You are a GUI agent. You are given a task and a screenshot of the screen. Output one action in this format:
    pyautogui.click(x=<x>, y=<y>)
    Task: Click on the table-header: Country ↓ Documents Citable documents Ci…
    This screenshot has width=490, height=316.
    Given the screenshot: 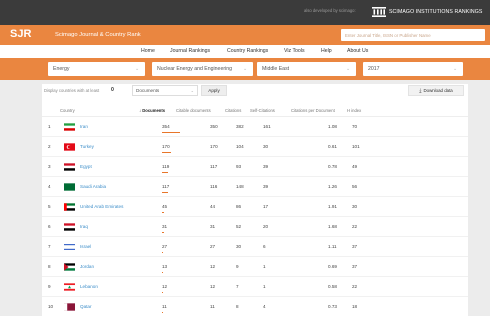 What is the action you would take?
    pyautogui.click(x=255, y=110)
    